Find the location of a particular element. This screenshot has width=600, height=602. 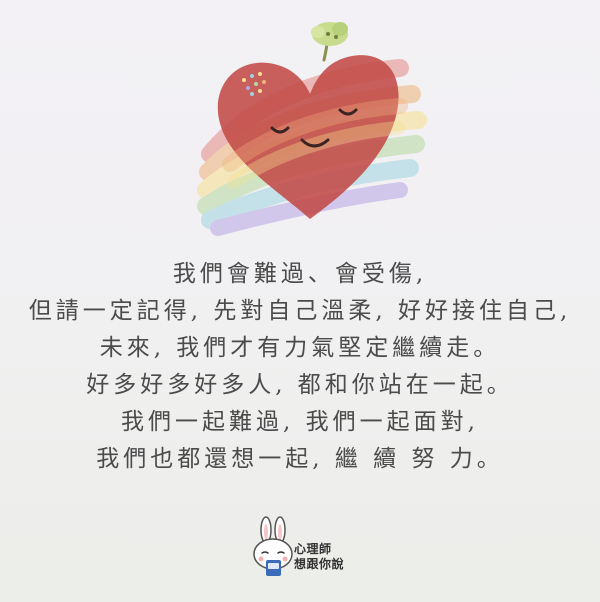

brand-line-2: 想跟你說 is located at coordinates (319, 564).